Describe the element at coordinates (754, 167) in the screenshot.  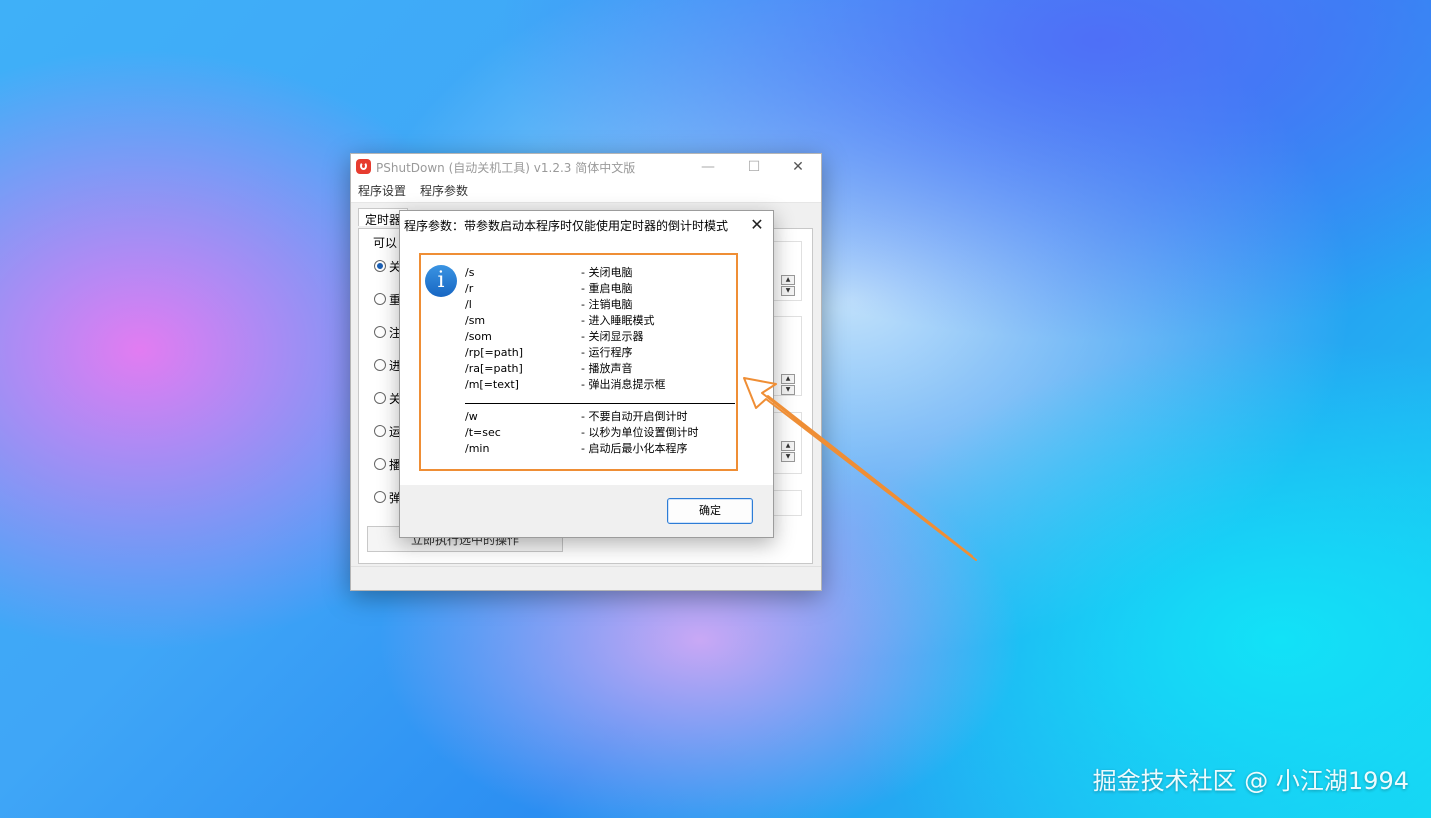
I see `maximize-button: ☐` at that location.